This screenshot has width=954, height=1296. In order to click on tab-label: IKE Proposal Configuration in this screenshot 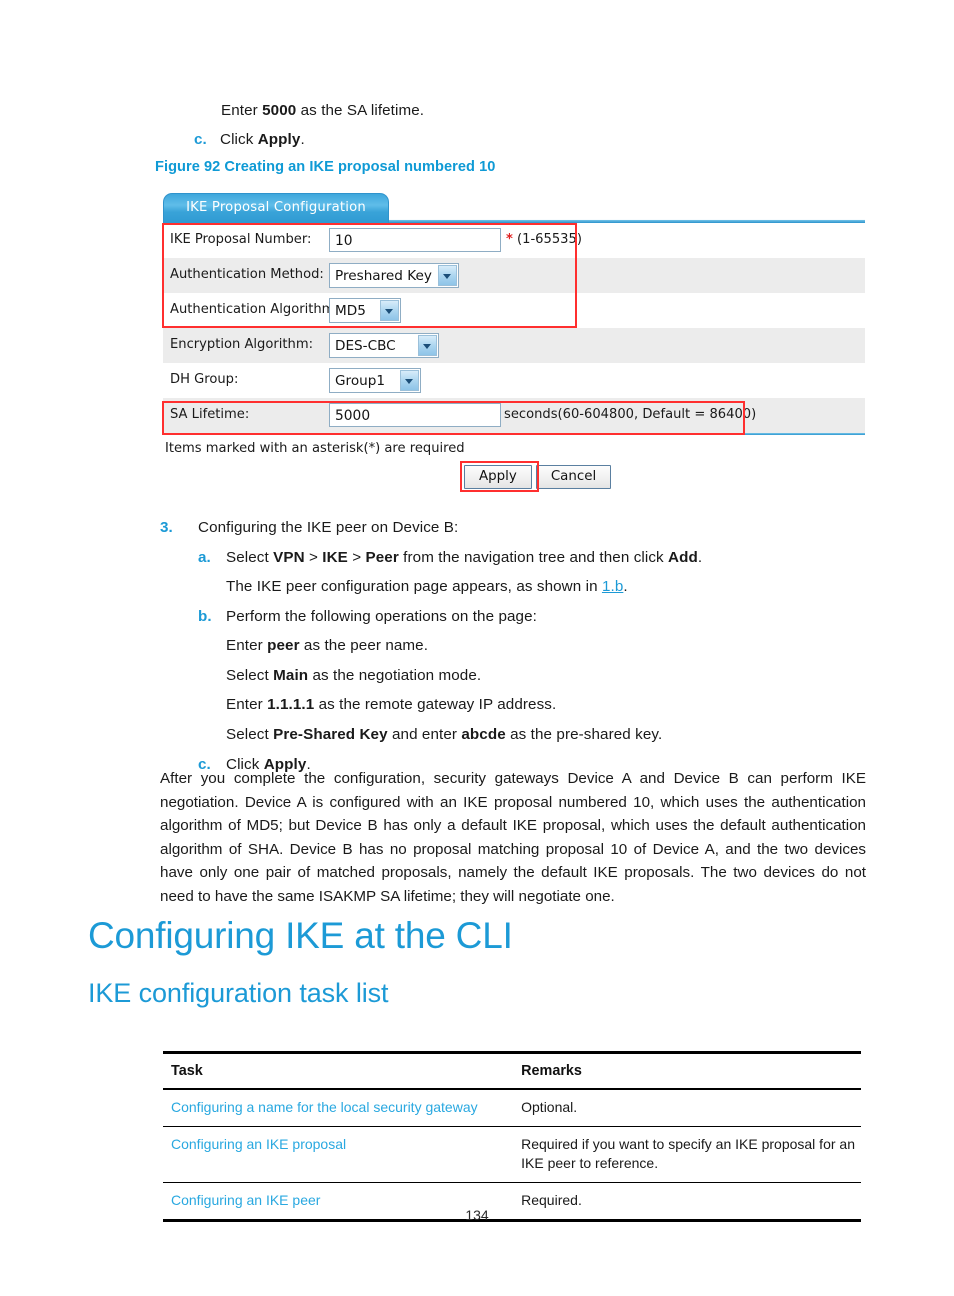, I will do `click(276, 207)`.